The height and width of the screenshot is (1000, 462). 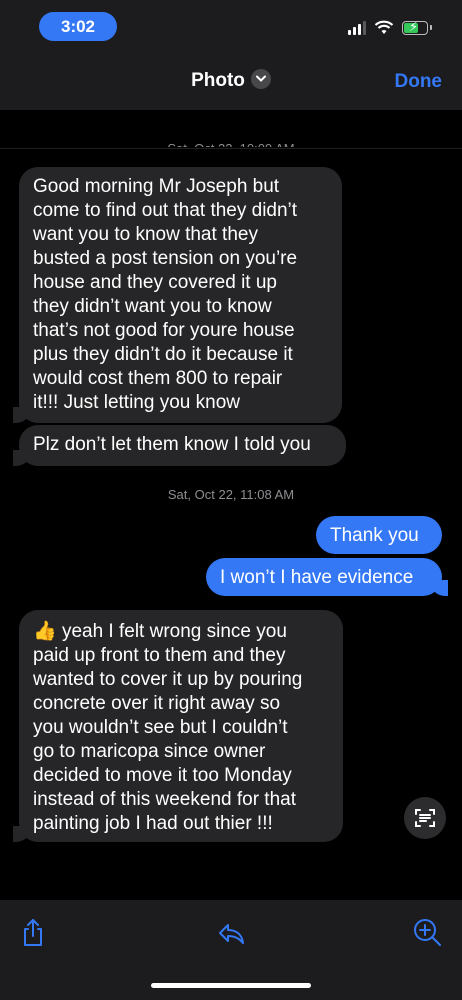 I want to click on sent-message: I won’t I have evidence, so click(x=327, y=577).